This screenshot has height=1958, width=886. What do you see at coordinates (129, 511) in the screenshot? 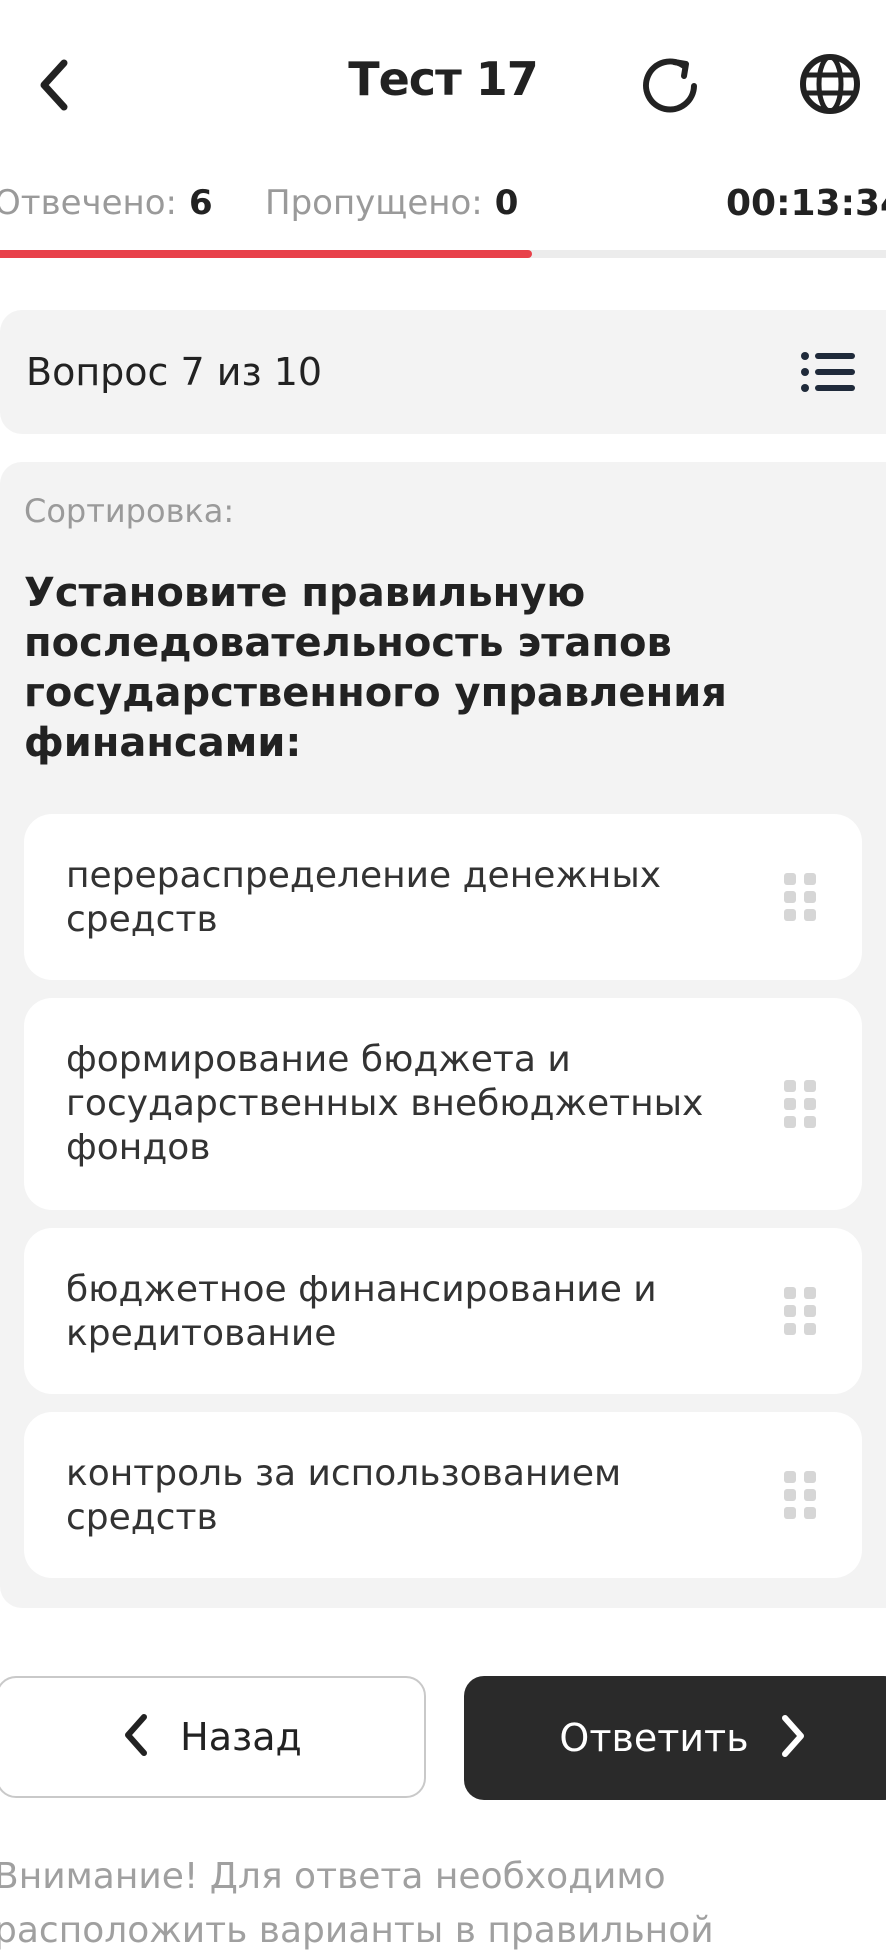
I see `question-type-label: Сортировка:` at bounding box center [129, 511].